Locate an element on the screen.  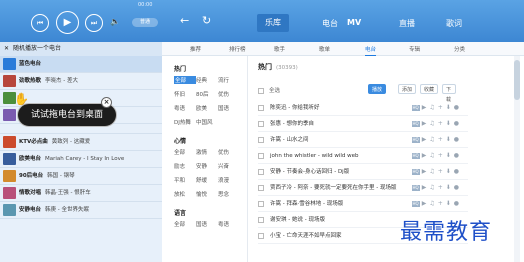
select-all-checkbox is located at coordinates (261, 90).